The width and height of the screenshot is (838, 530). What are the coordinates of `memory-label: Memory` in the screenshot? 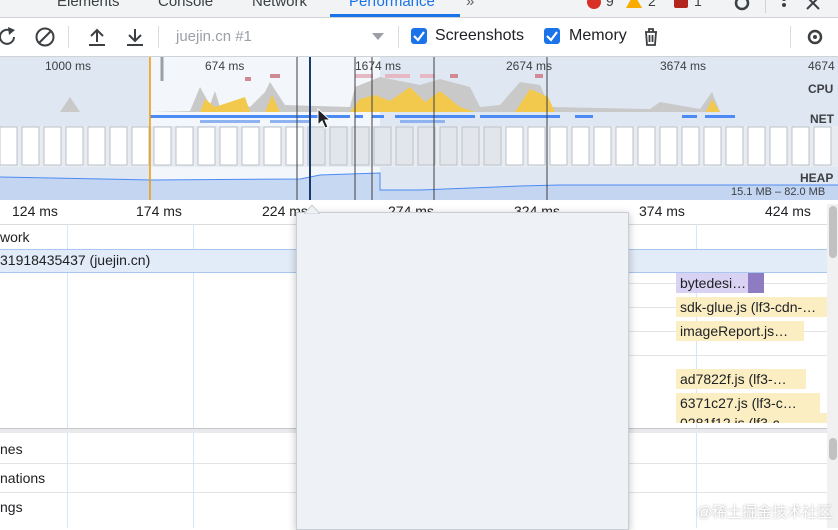 It's located at (598, 36).